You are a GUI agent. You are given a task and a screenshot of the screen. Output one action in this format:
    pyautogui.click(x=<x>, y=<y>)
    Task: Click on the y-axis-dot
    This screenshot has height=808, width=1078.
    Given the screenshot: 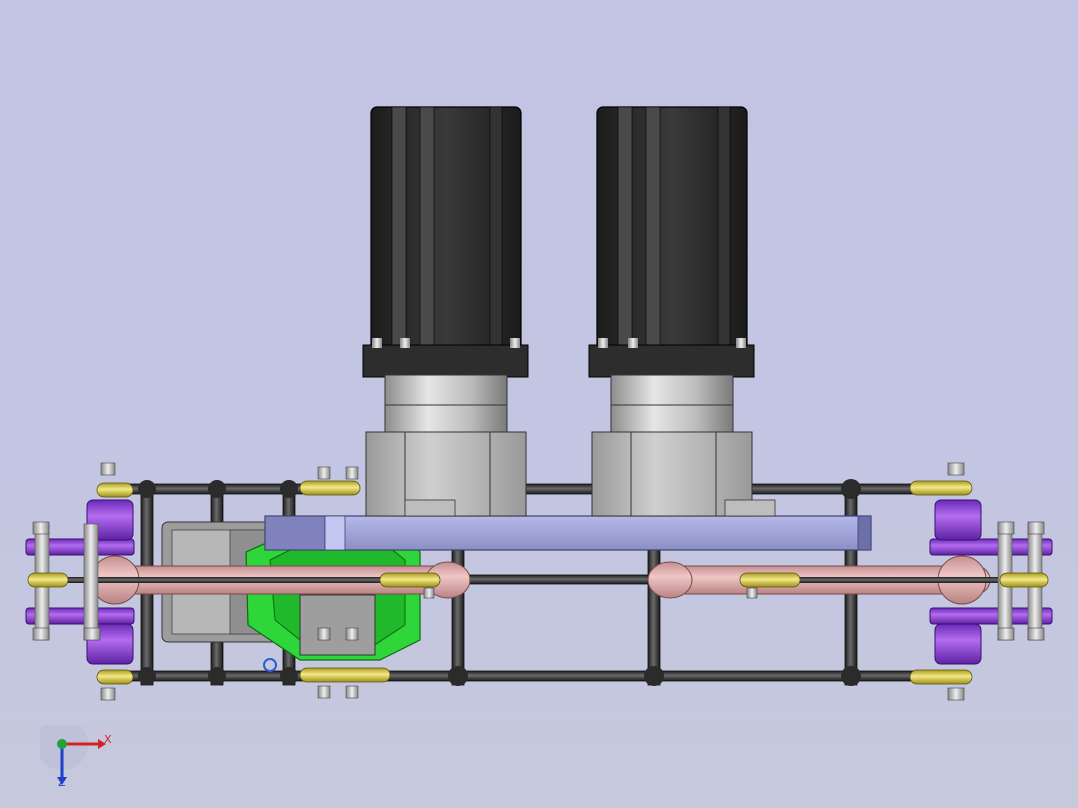 What is the action you would take?
    pyautogui.click(x=62, y=744)
    